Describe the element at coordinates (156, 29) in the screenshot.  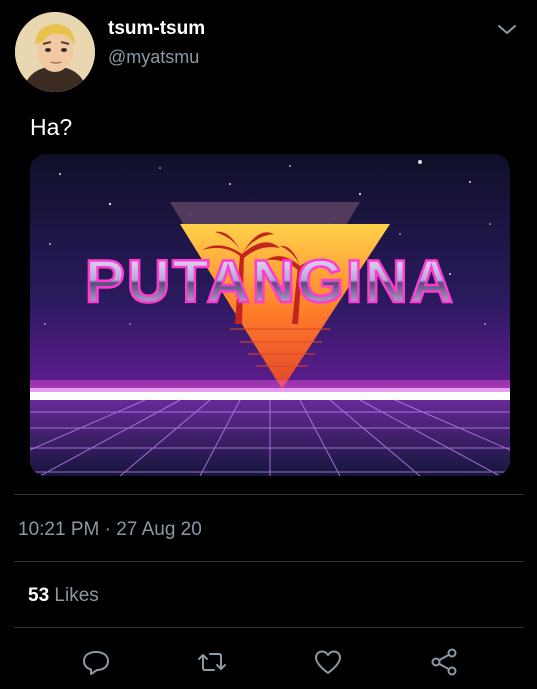
I see `author-display-name: tsum-tsum` at that location.